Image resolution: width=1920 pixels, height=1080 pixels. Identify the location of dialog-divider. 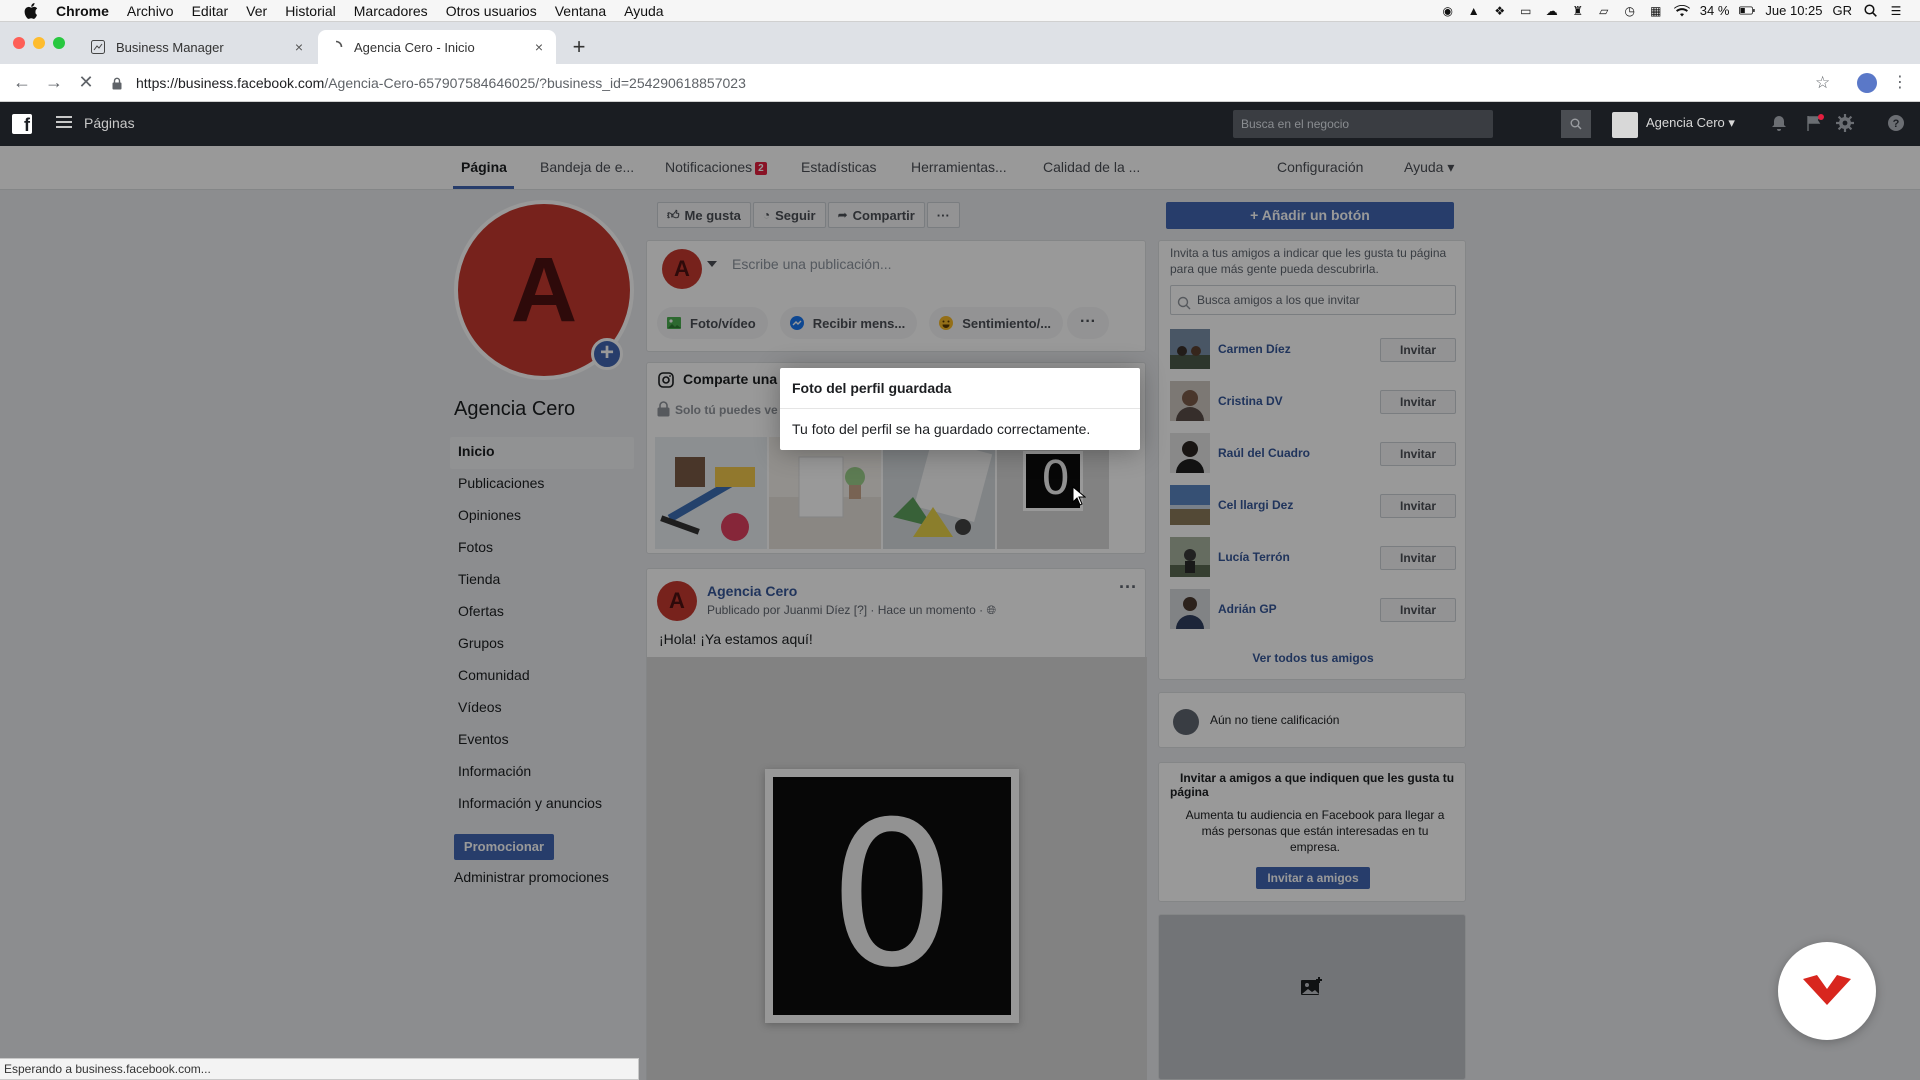
(960, 408).